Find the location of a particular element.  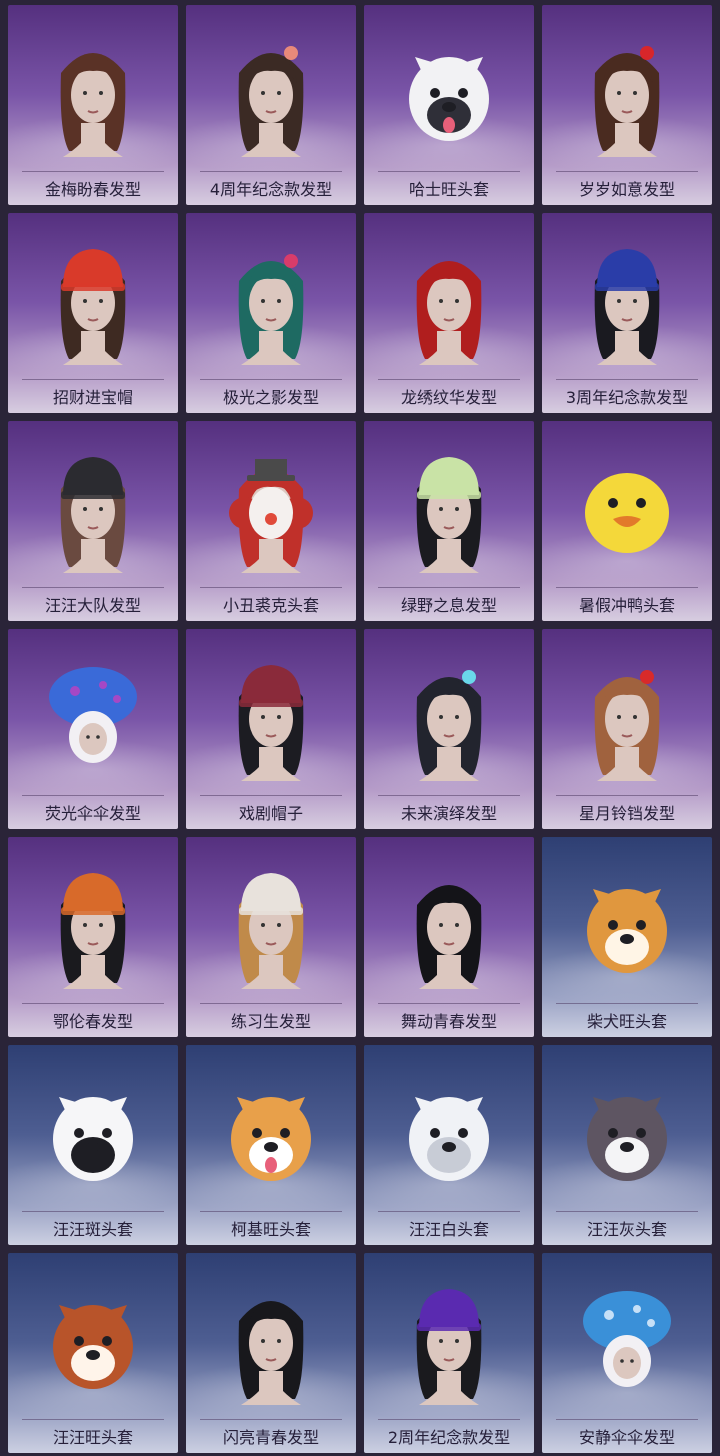

item-card: 鄂伦春发型 is located at coordinates (93, 937).